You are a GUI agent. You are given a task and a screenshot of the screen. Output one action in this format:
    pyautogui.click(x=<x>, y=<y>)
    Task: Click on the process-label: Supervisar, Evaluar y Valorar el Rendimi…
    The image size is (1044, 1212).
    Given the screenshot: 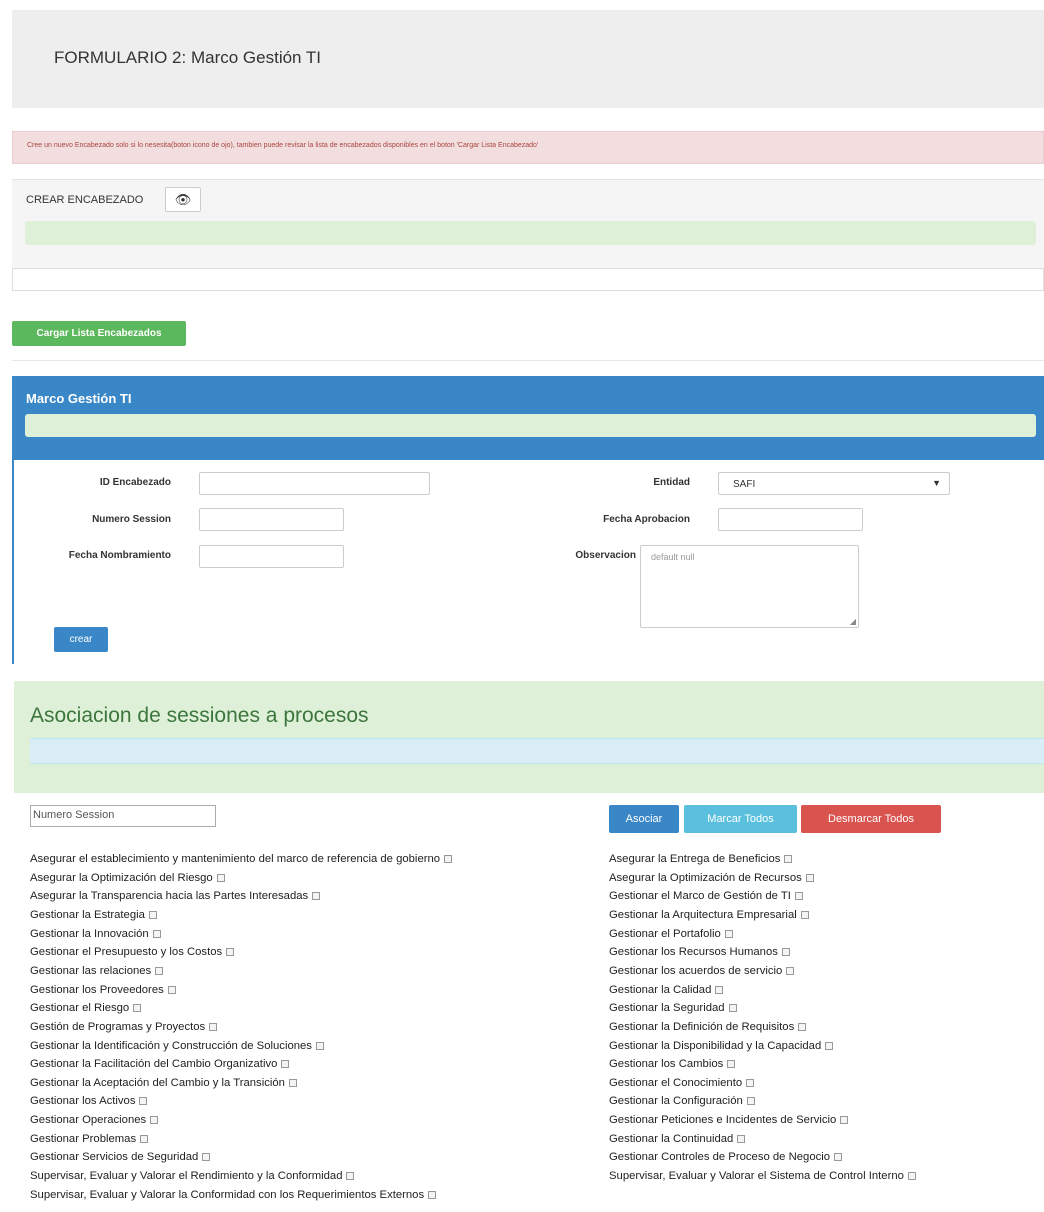 What is the action you would take?
    pyautogui.click(x=186, y=1176)
    